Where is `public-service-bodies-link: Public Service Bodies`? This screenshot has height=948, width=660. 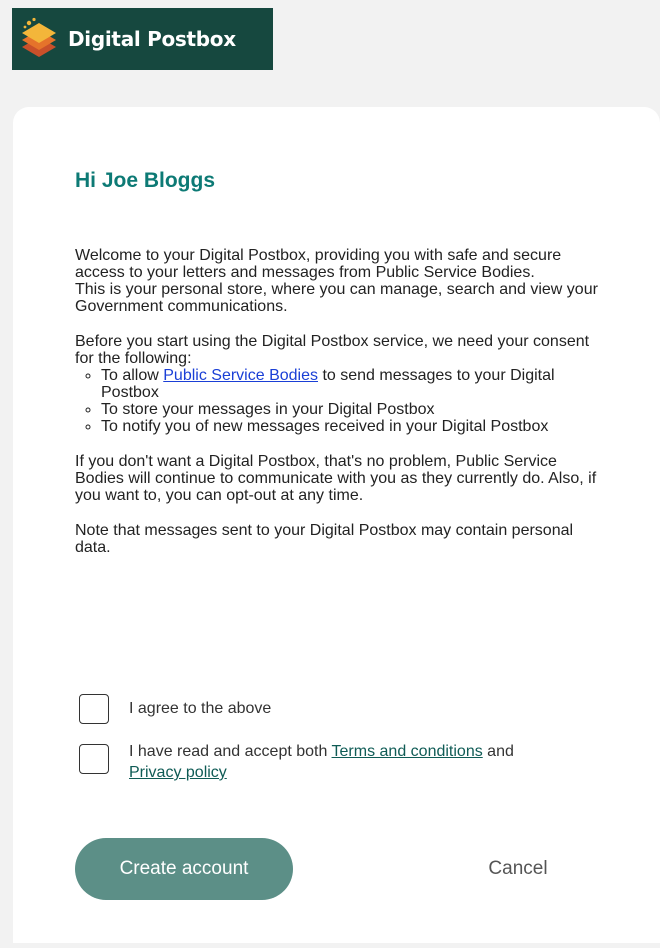 public-service-bodies-link: Public Service Bodies is located at coordinates (240, 375).